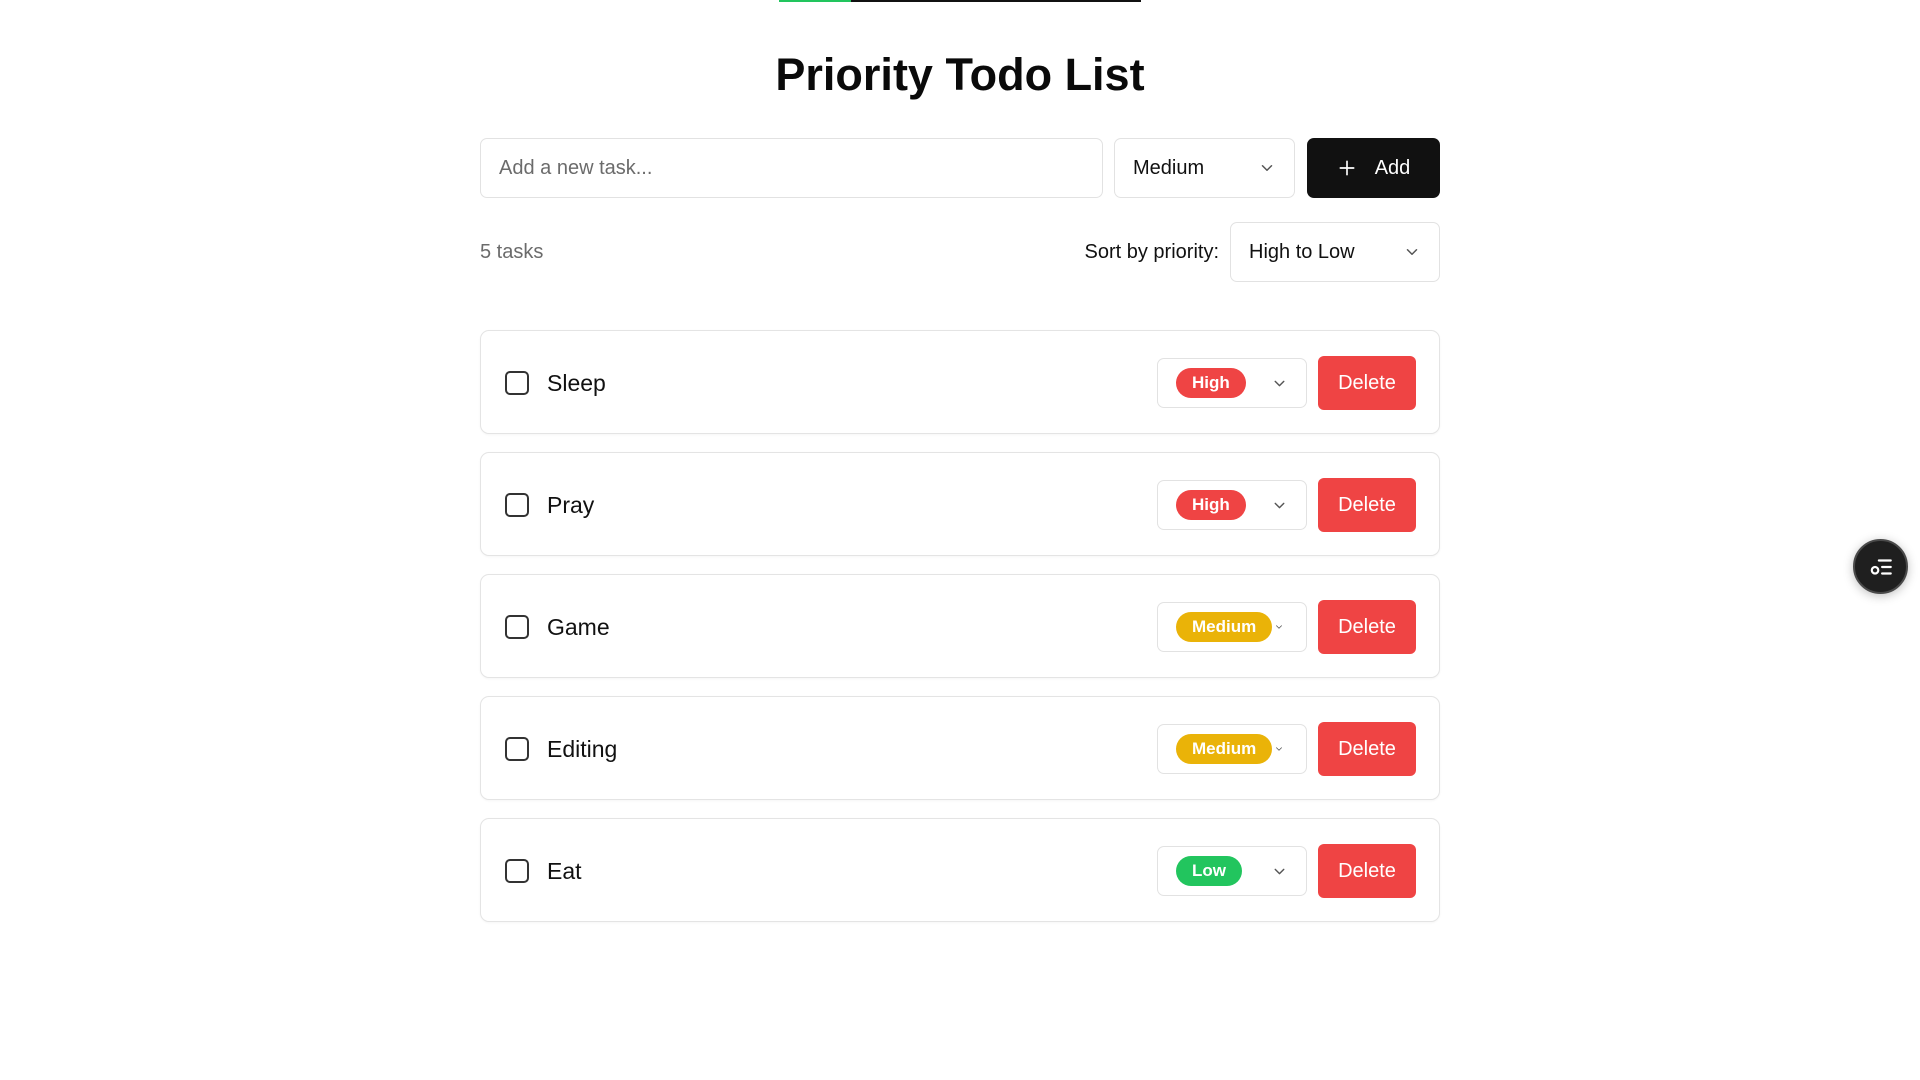  I want to click on top-progress-bar, so click(960, 1).